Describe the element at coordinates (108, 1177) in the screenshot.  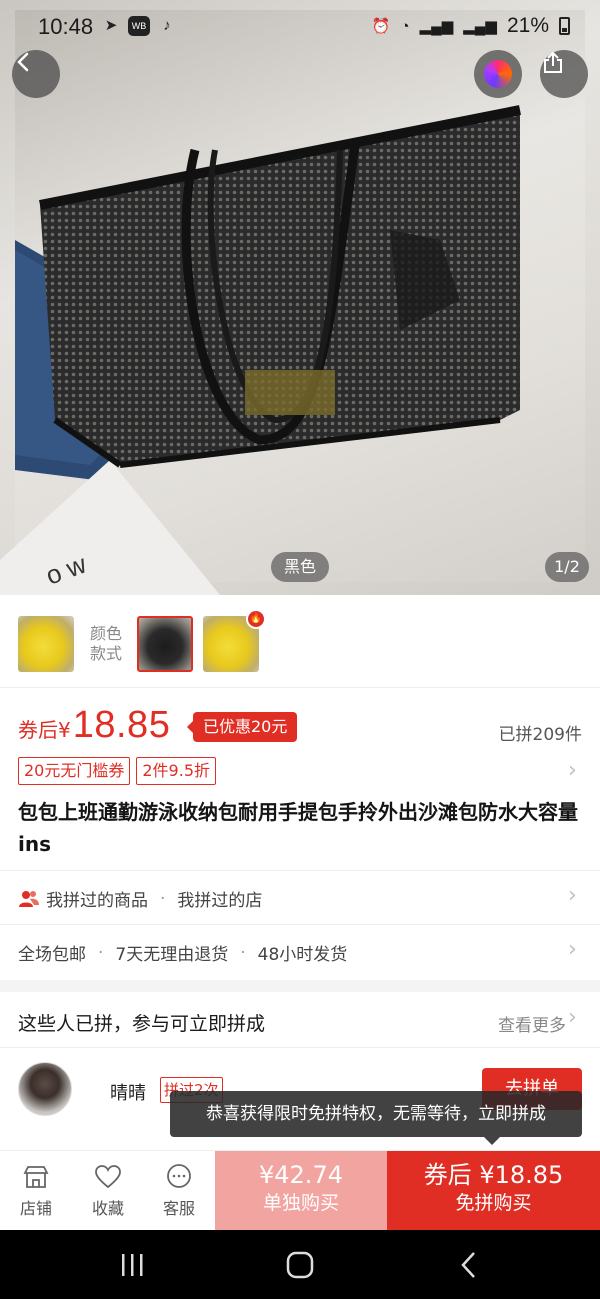
I see `heart-icon` at that location.